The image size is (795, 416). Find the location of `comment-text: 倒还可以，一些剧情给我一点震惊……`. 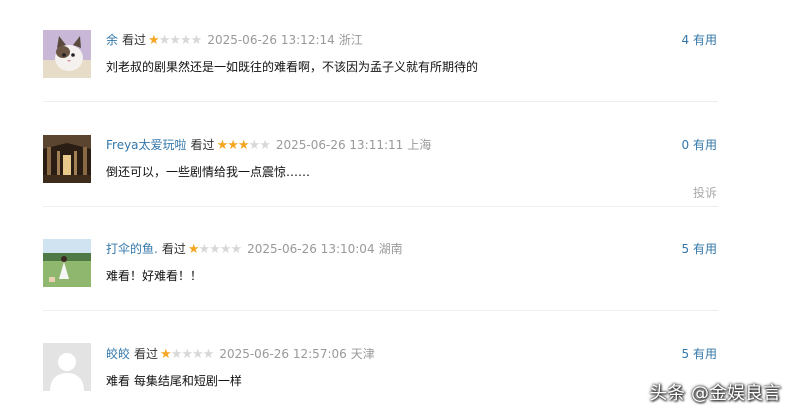

comment-text: 倒还可以，一些剧情给我一点震惊…… is located at coordinates (208, 172).